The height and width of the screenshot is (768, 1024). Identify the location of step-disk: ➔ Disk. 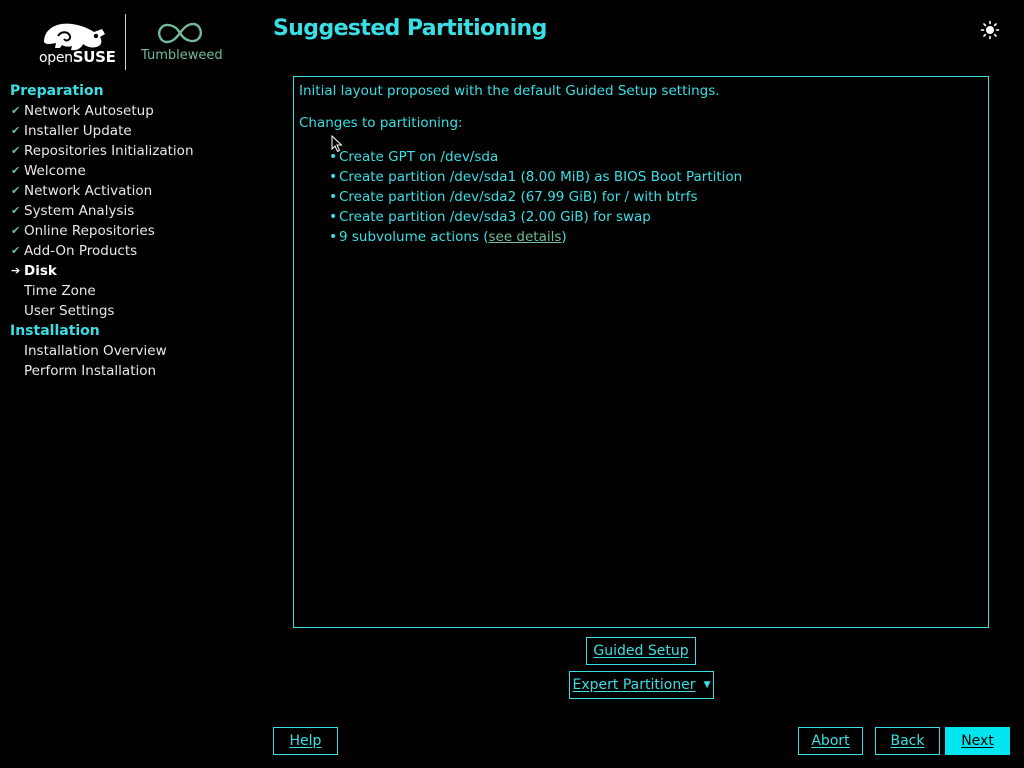
(135, 271).